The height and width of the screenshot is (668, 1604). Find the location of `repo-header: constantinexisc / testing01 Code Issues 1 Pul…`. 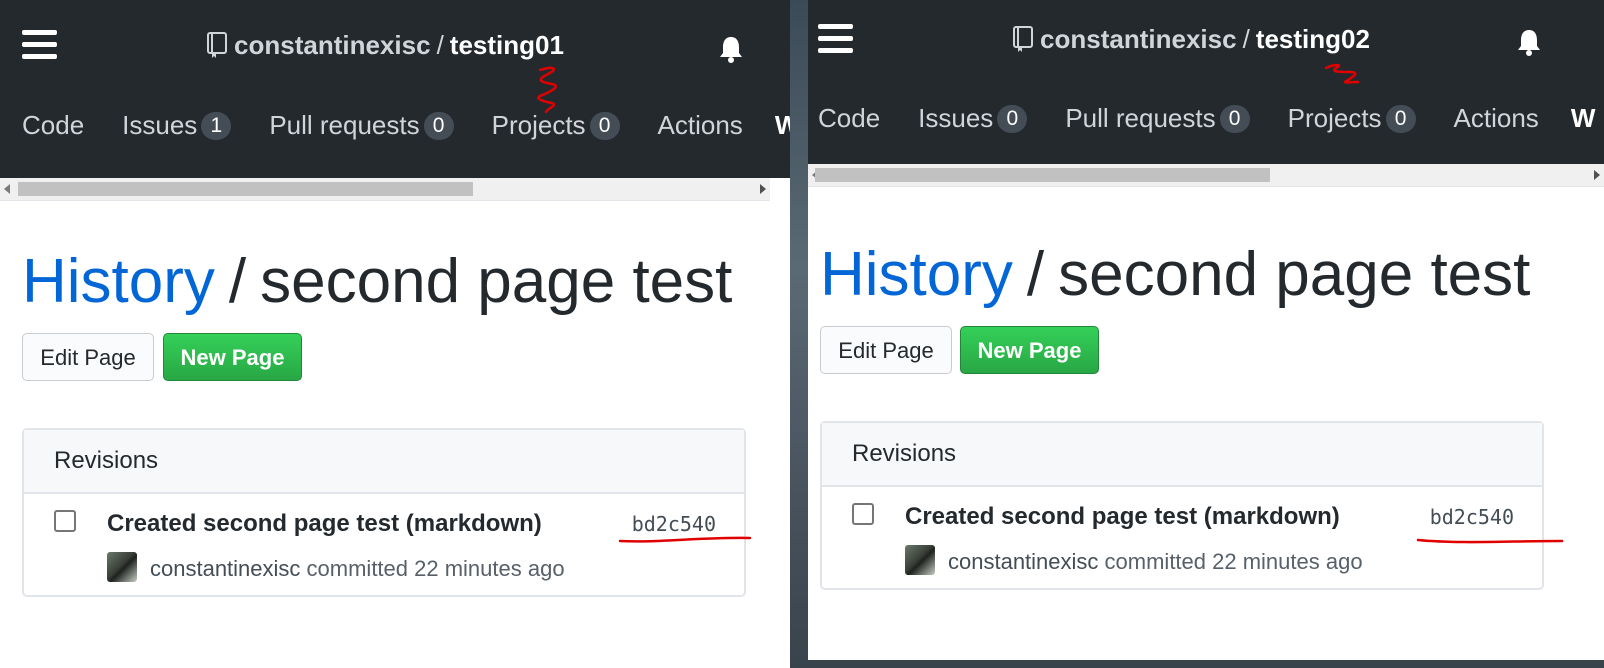

repo-header: constantinexisc / testing01 Code Issues 1 Pul… is located at coordinates (395, 89).